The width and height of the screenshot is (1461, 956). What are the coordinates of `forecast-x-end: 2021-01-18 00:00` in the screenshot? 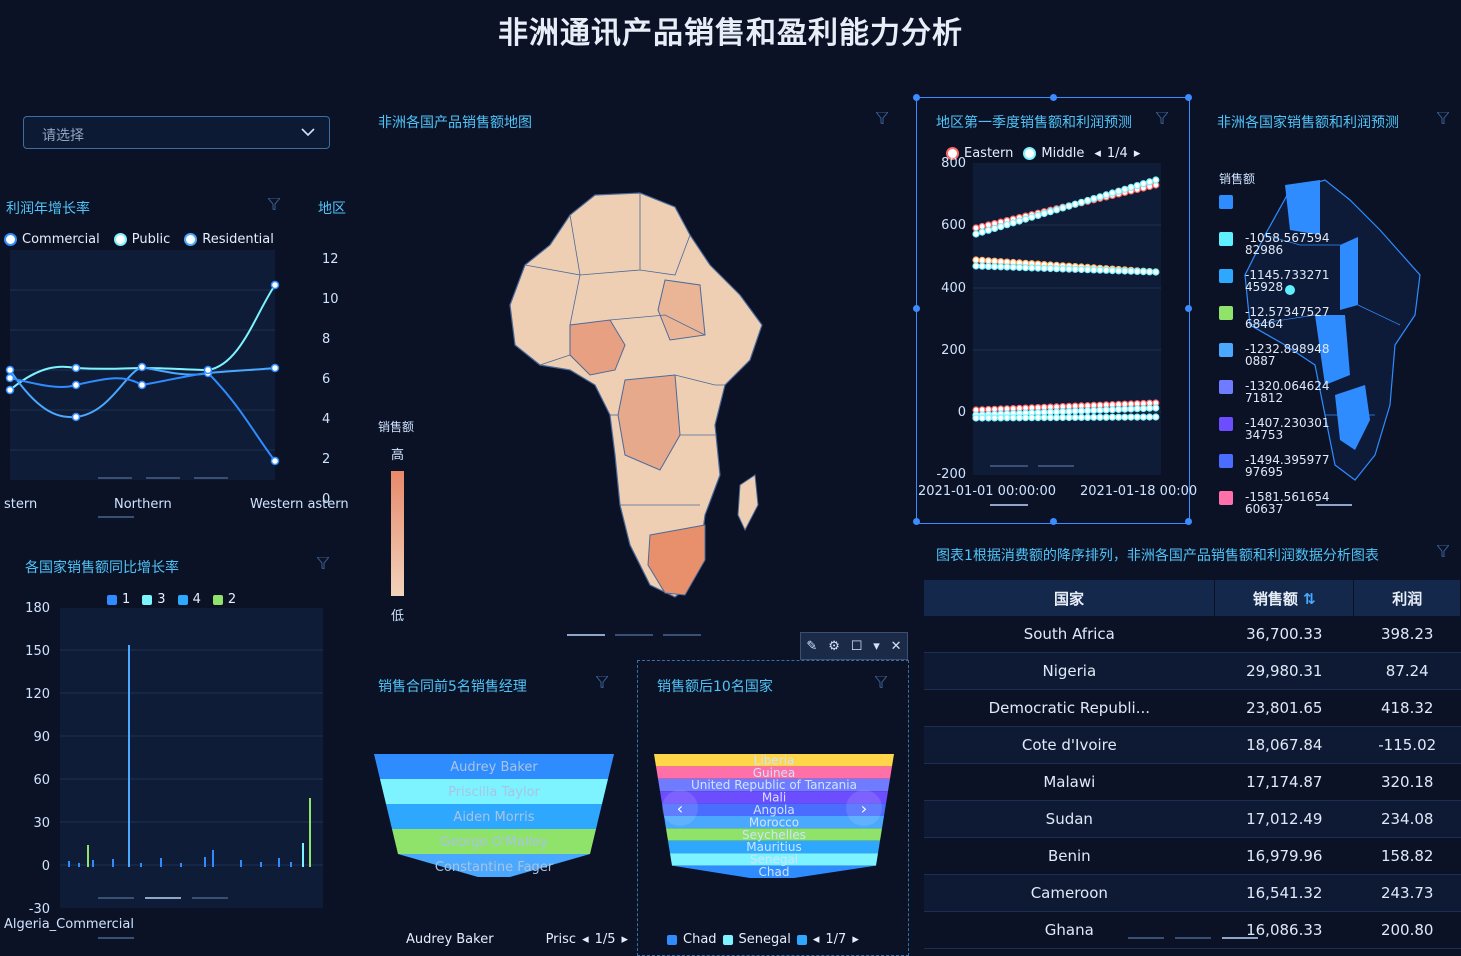 It's located at (1139, 491).